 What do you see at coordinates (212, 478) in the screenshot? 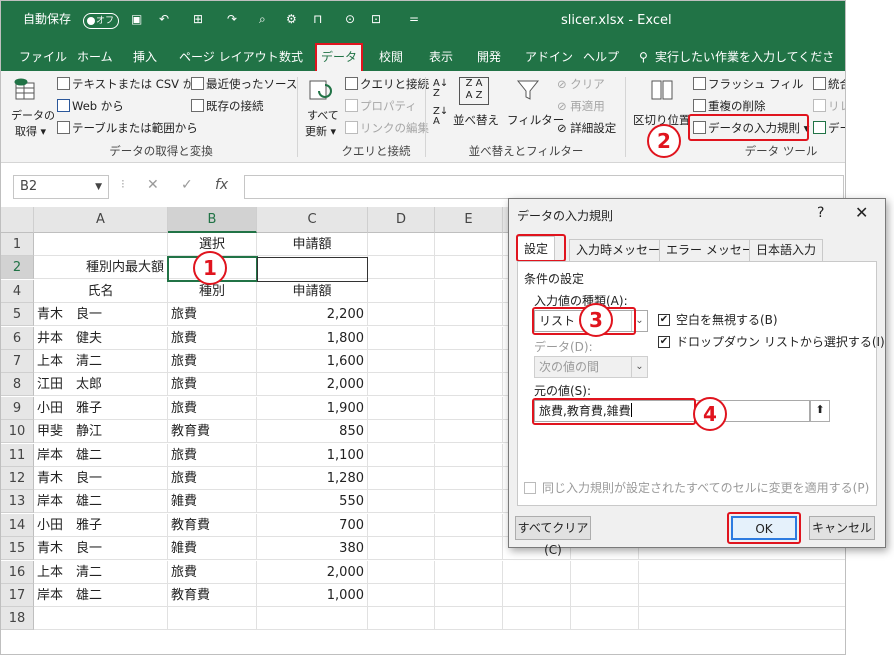
I see `cell-b12: 旅費` at bounding box center [212, 478].